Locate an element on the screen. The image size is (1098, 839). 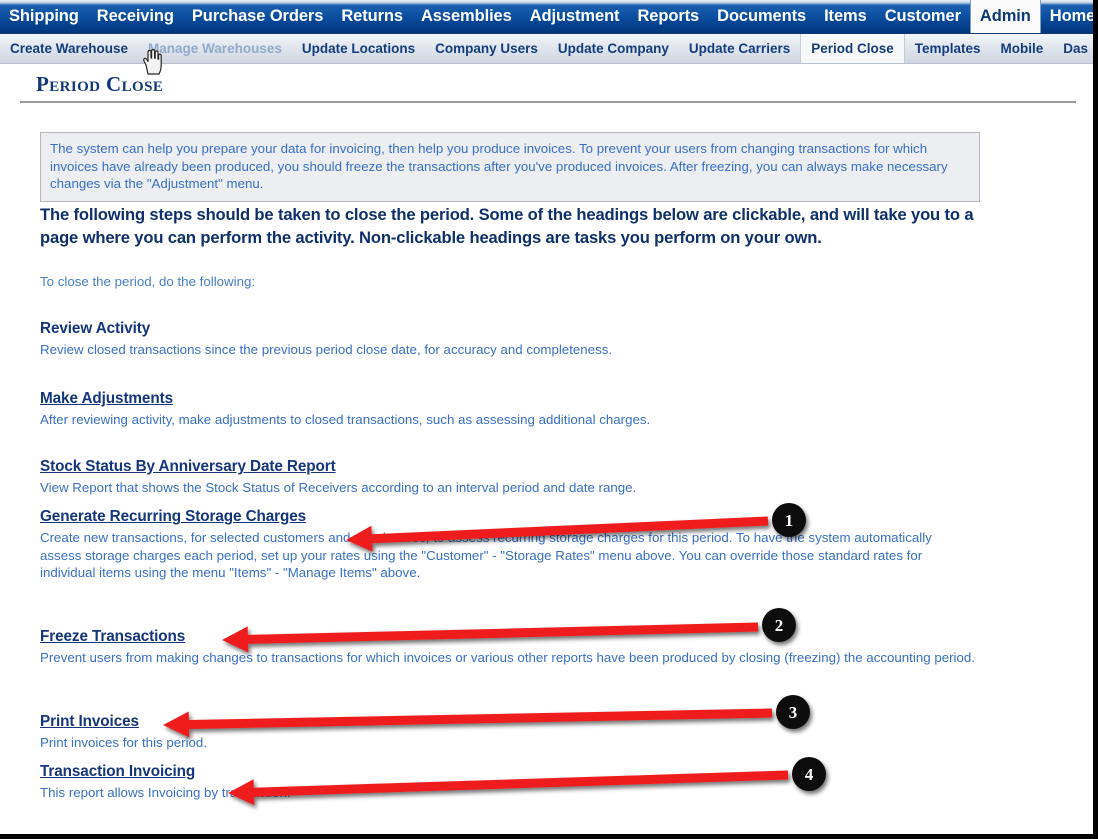
step-title-review-activity: Review Activity is located at coordinates (95, 328).